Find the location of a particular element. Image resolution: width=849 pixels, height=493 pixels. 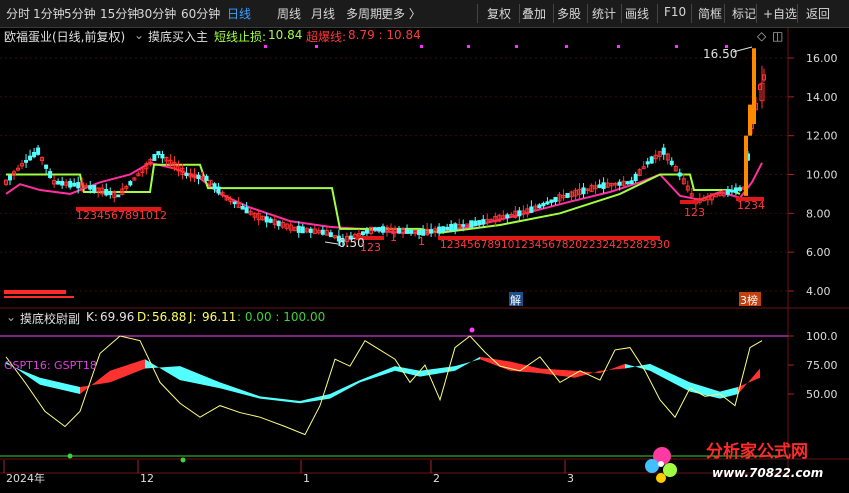

period-tab-2: 5分钟 is located at coordinates (80, 13).